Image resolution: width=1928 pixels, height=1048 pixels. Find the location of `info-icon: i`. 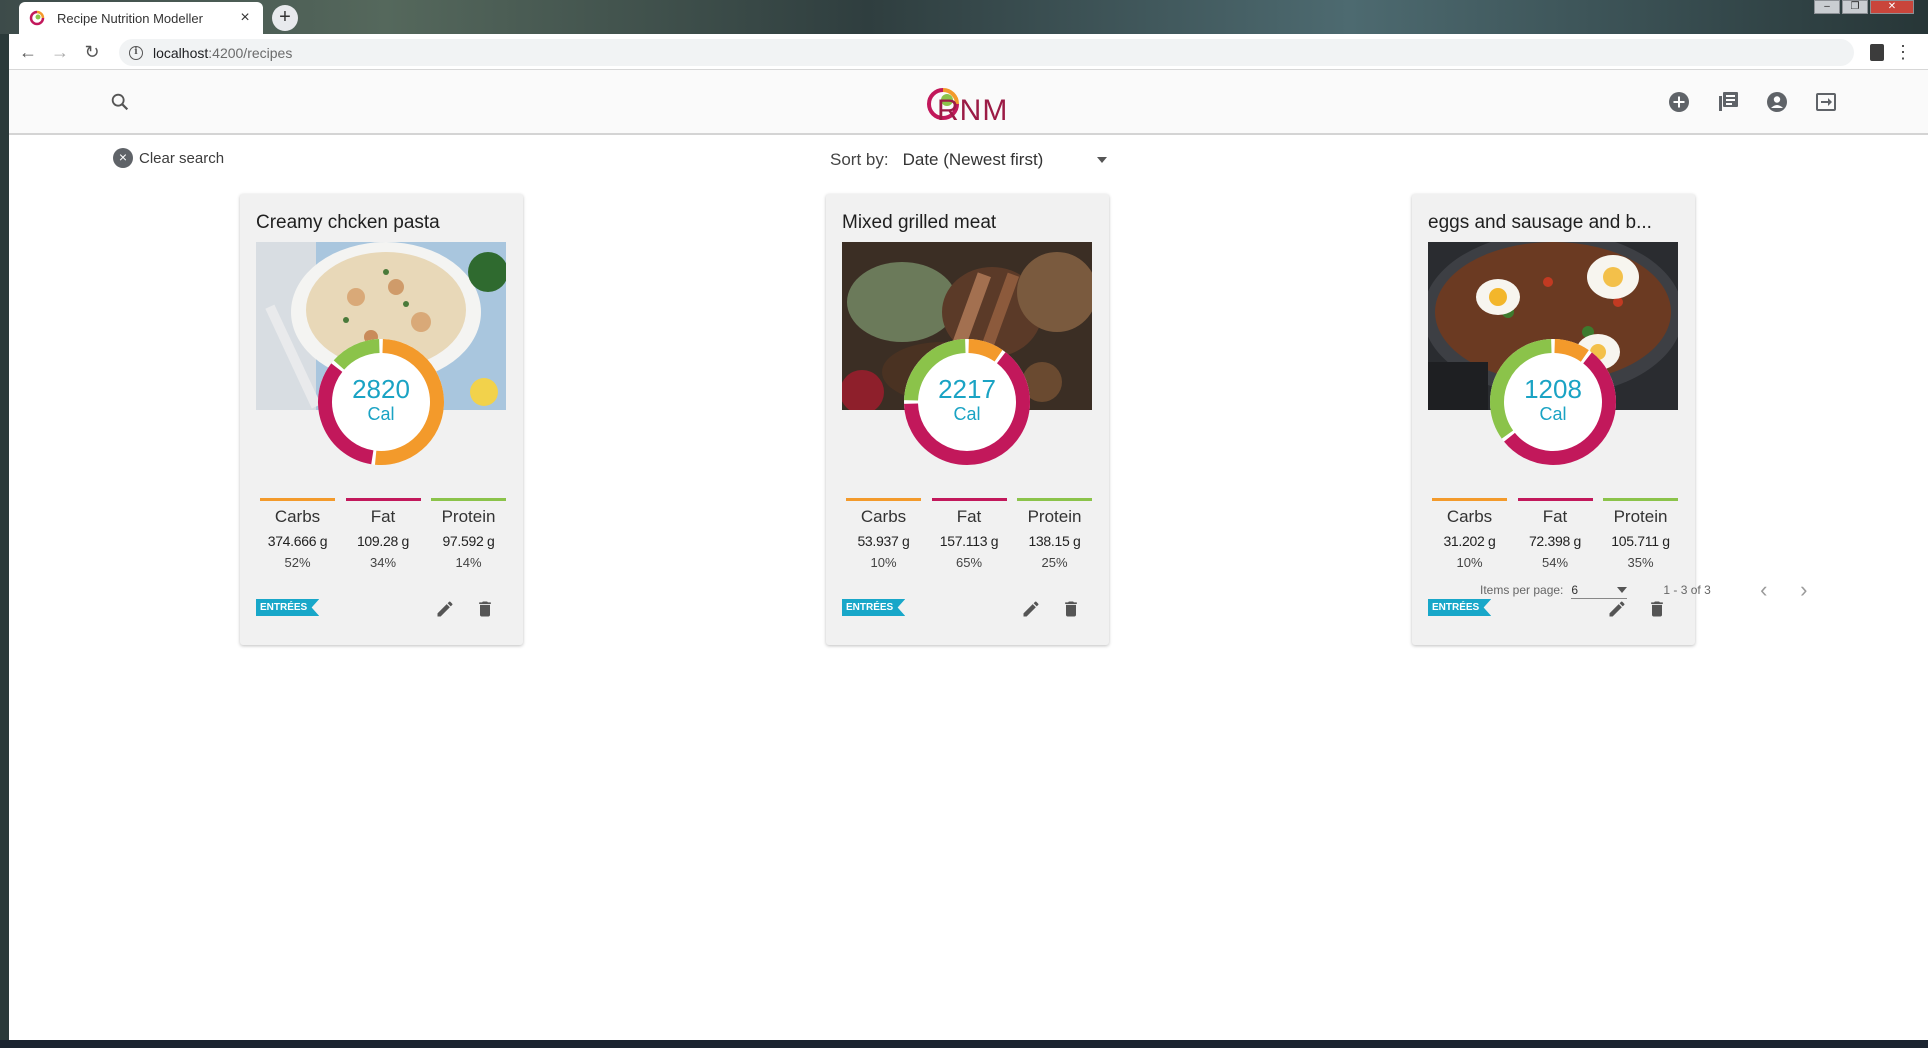

info-icon: i is located at coordinates (136, 52).